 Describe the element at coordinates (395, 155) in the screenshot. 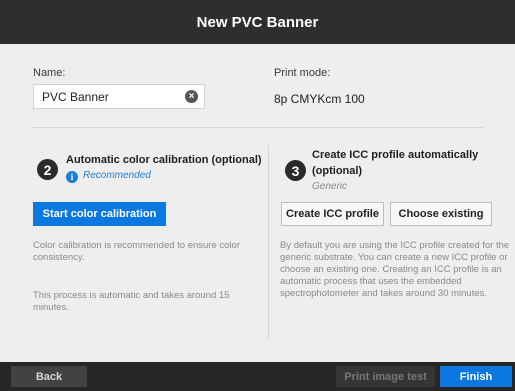

I see `step-3-title-line1: Create ICC profile automatically` at that location.